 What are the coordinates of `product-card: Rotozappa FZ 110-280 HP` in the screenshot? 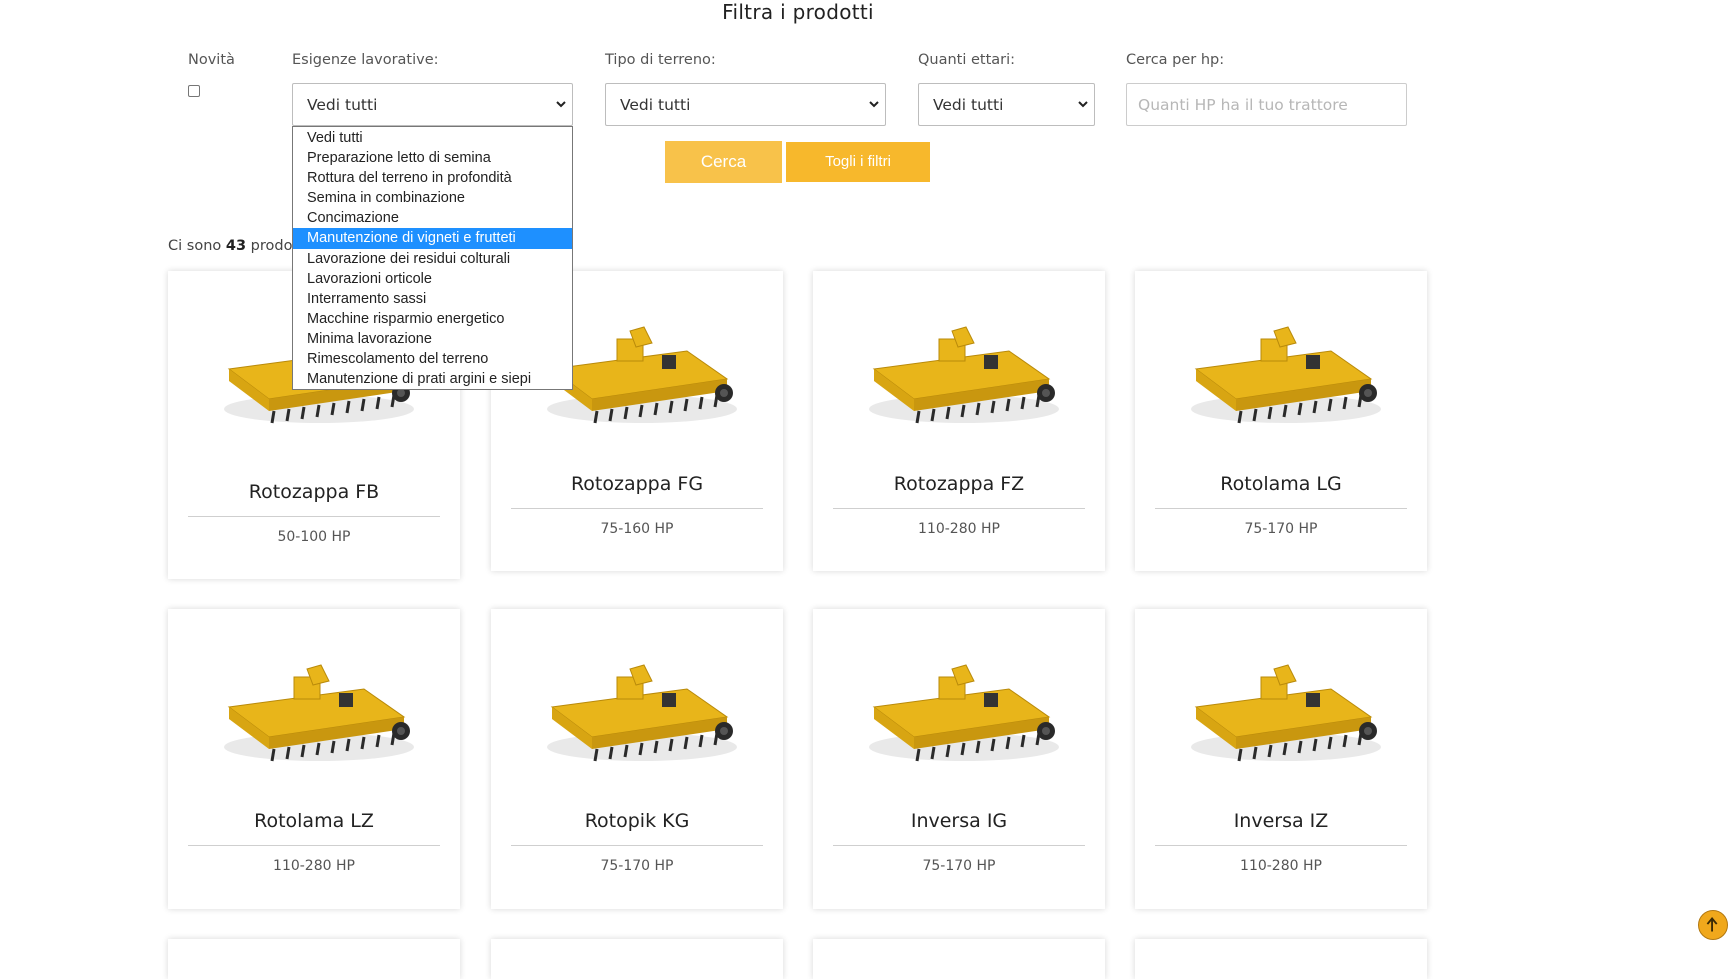 It's located at (959, 421).